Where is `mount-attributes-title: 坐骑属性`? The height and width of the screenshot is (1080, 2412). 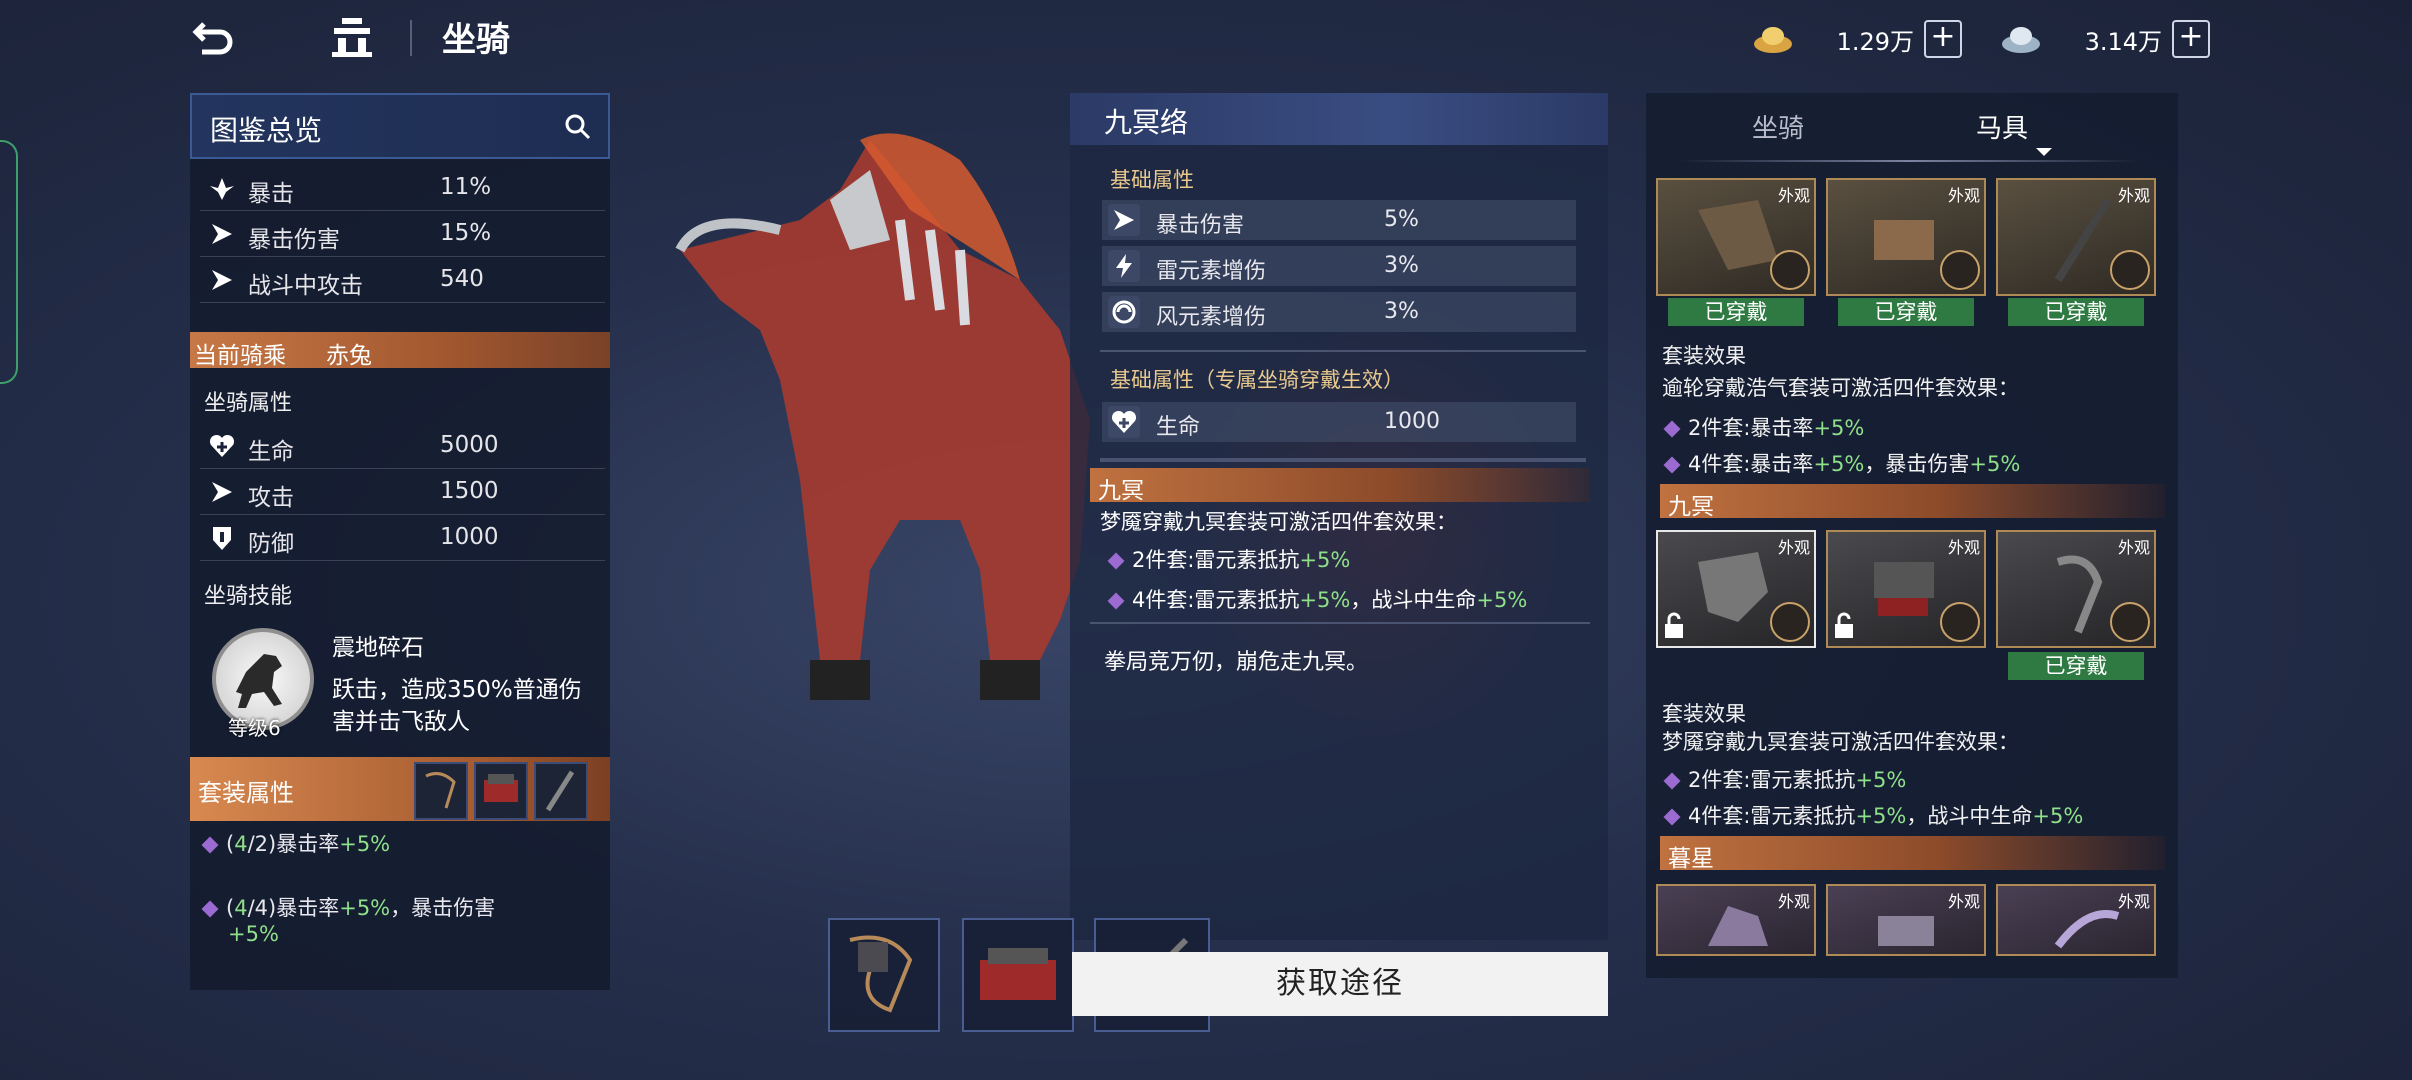 mount-attributes-title: 坐骑属性 is located at coordinates (248, 403).